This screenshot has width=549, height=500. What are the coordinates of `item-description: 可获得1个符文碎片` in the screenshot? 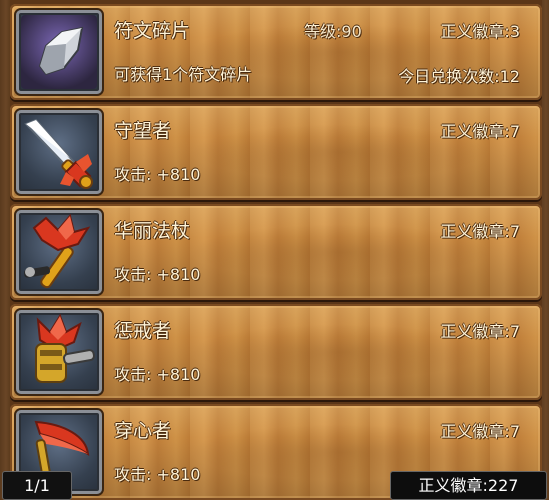 It's located at (183, 74).